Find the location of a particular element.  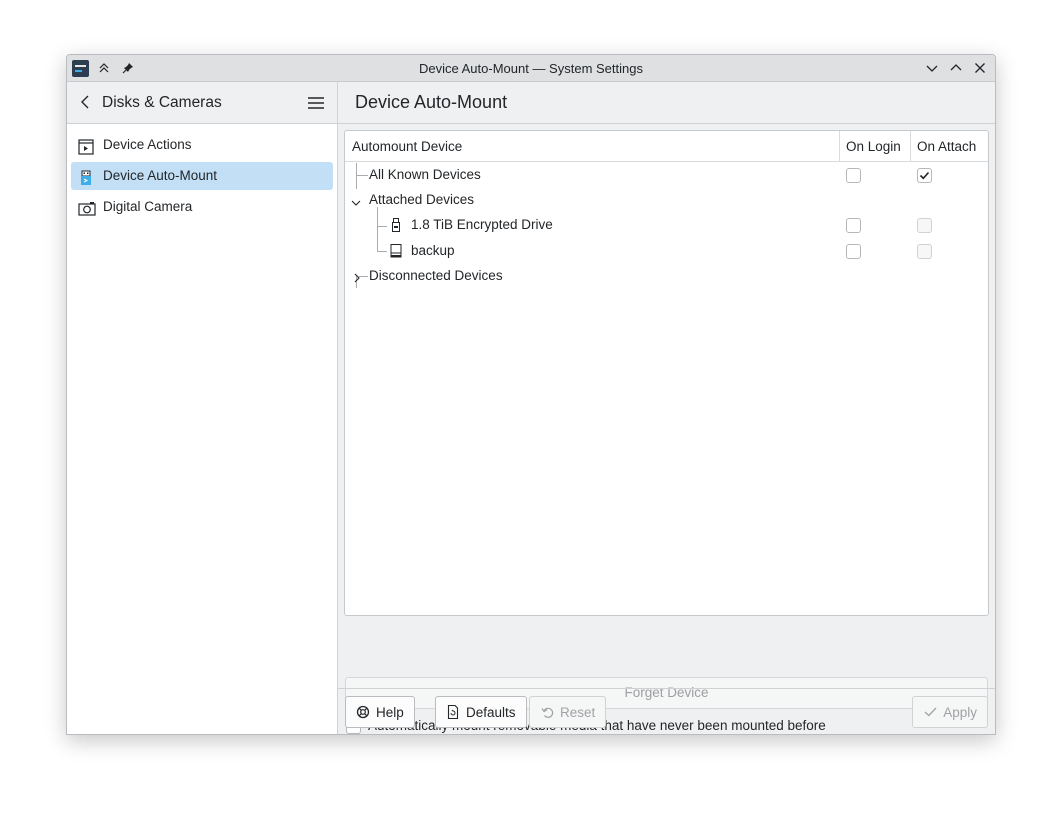

close-button is located at coordinates (980, 68).